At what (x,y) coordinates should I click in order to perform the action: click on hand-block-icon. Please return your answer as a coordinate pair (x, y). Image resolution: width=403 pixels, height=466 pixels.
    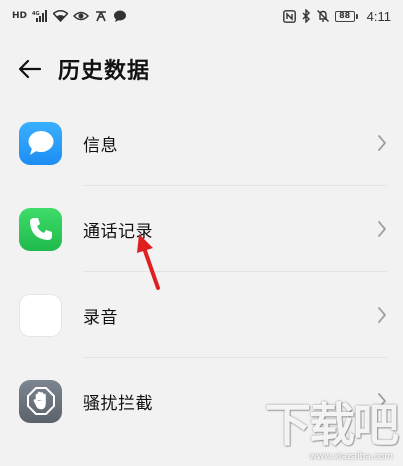
    Looking at the image, I should click on (40, 401).